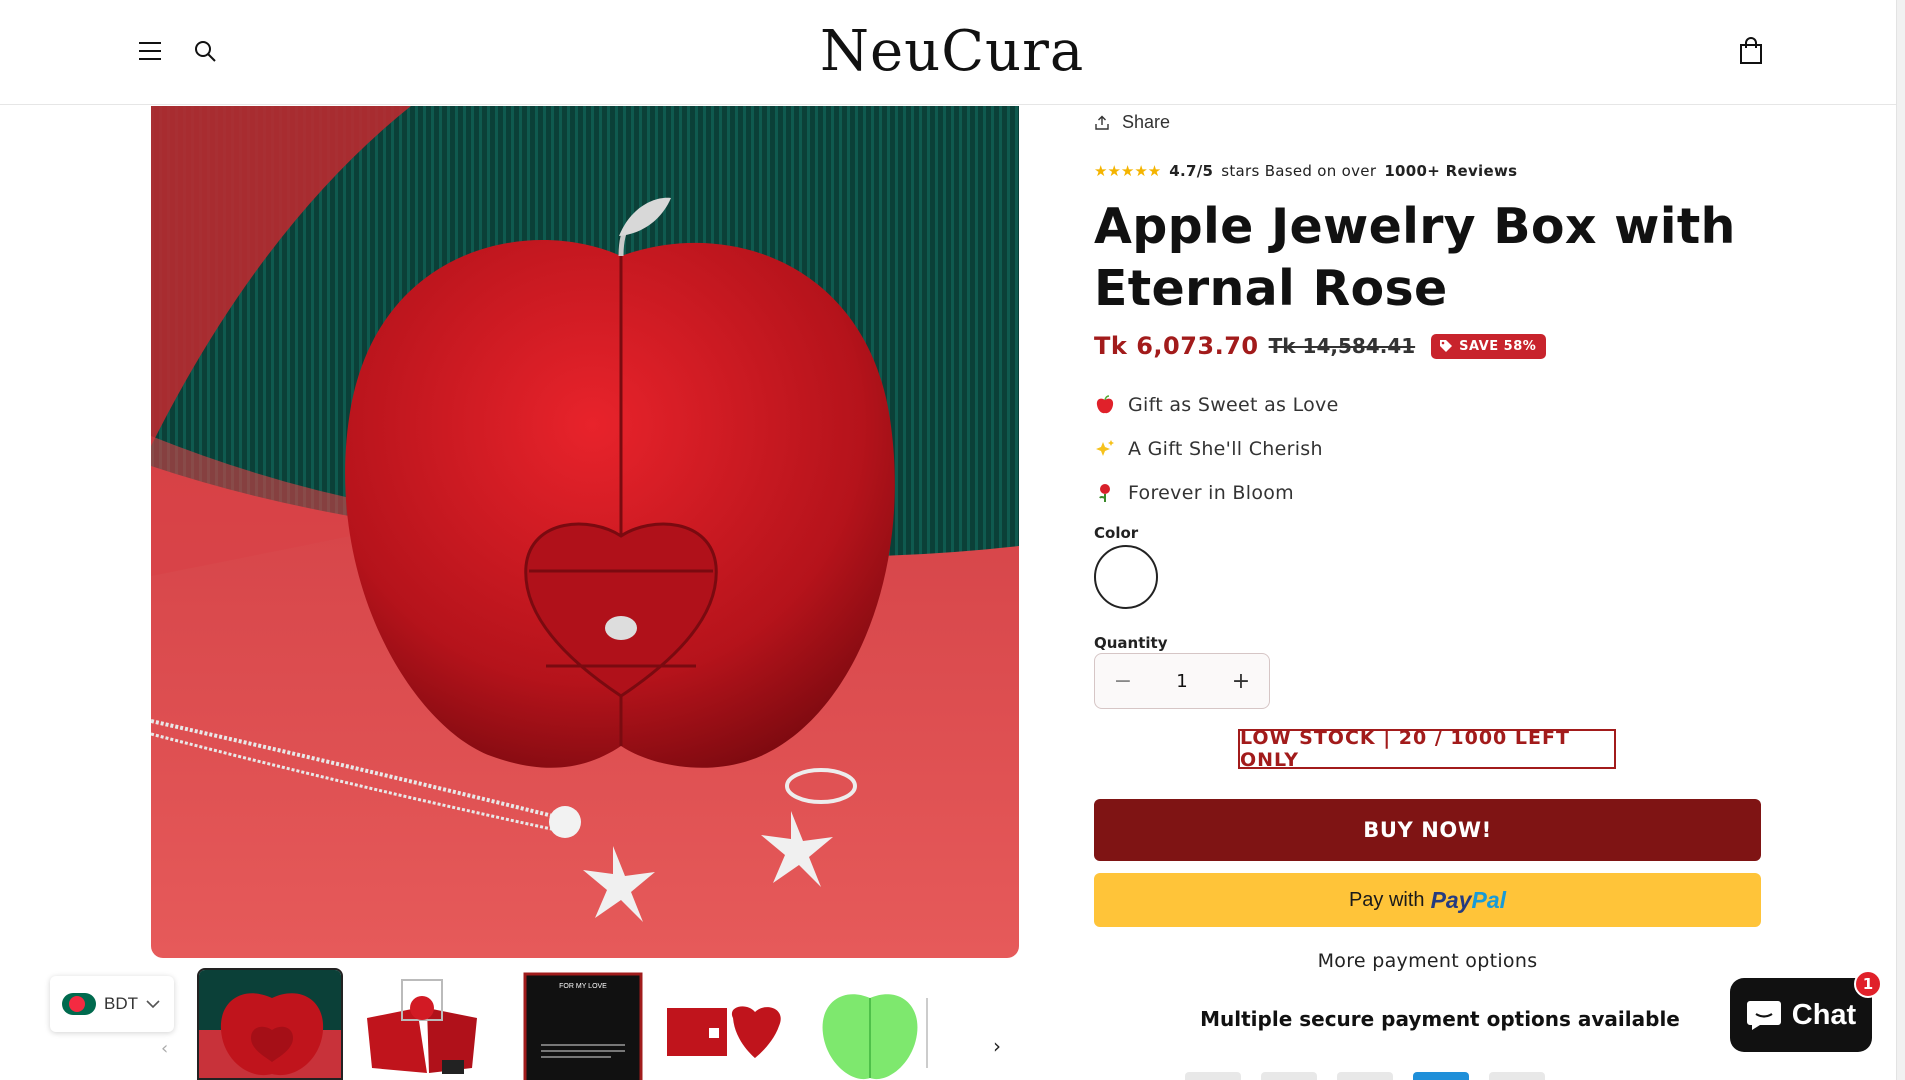 The image size is (1905, 1080). Describe the element at coordinates (1441, 1076) in the screenshot. I see `amex-card-icon` at that location.